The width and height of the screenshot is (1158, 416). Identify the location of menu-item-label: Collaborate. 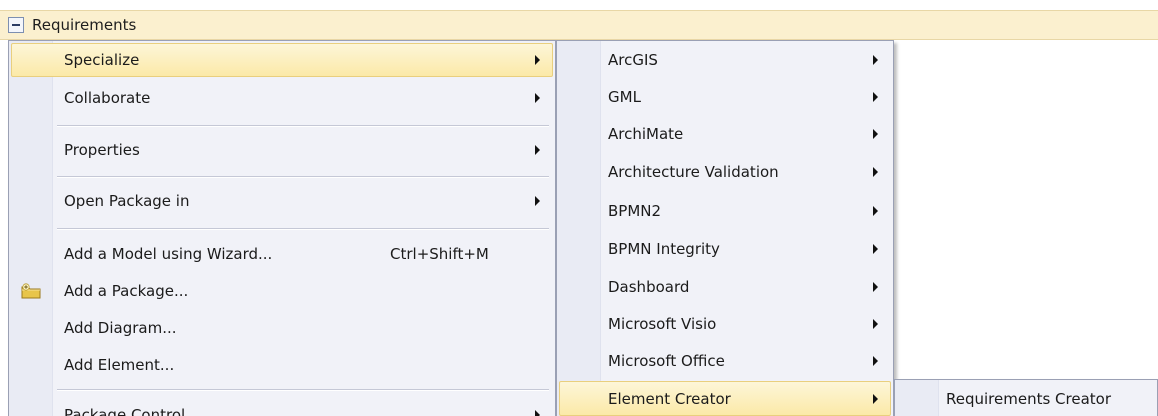
(107, 98).